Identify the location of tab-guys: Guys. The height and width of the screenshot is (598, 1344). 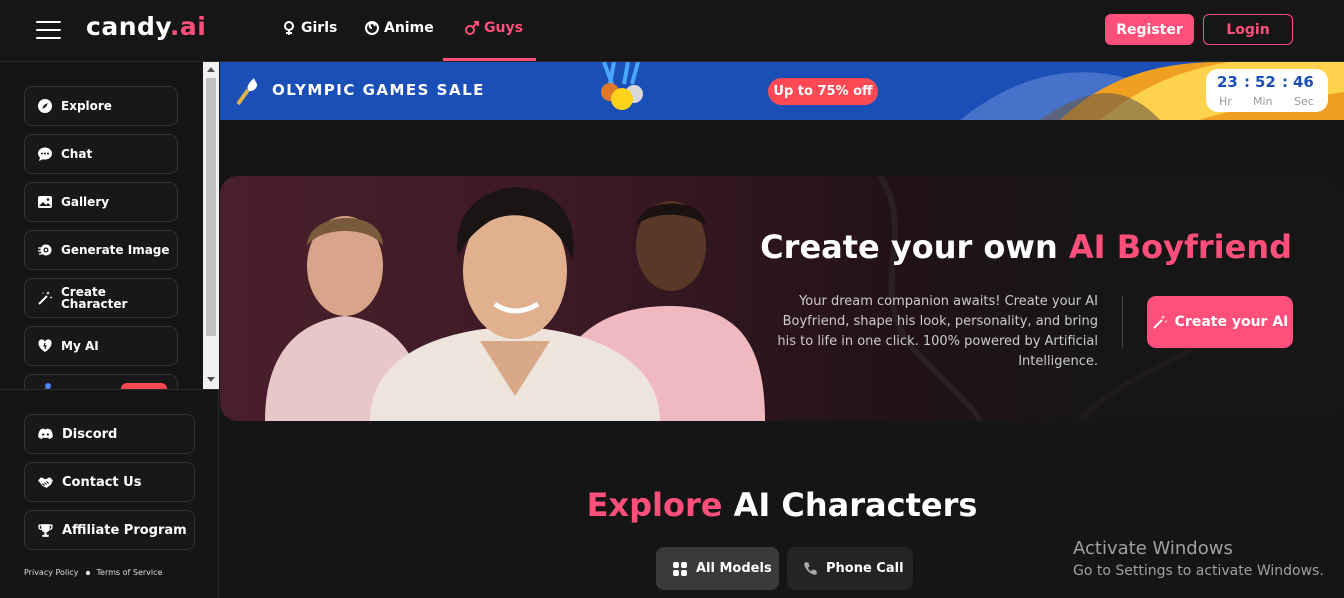
(493, 28).